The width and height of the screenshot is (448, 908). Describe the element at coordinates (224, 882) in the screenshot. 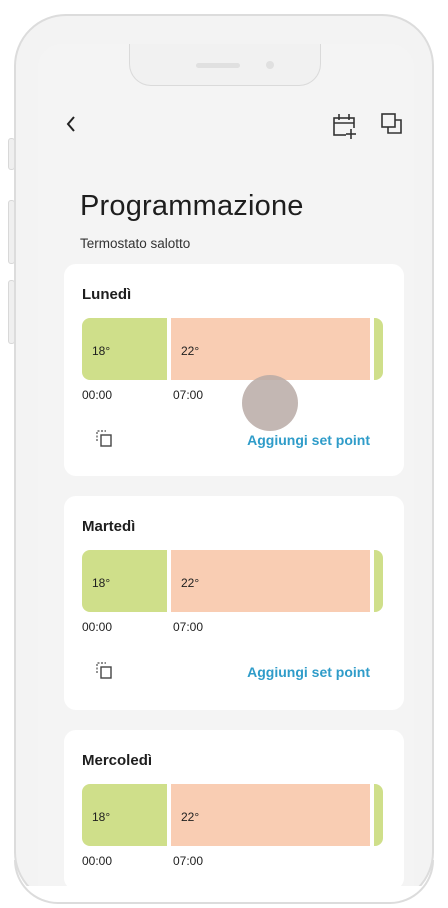

I see `phone-bottom-edge` at that location.